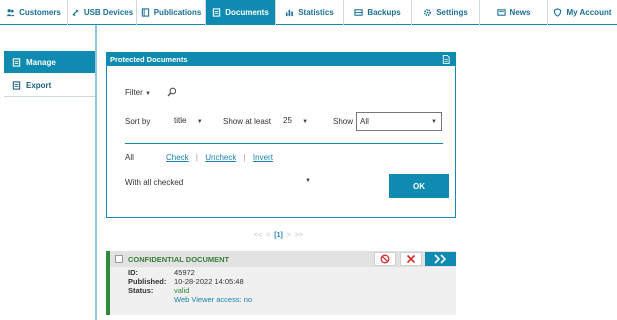 Image resolution: width=617 pixels, height=320 pixels. I want to click on panel-header: Protected Documents, so click(281, 59).